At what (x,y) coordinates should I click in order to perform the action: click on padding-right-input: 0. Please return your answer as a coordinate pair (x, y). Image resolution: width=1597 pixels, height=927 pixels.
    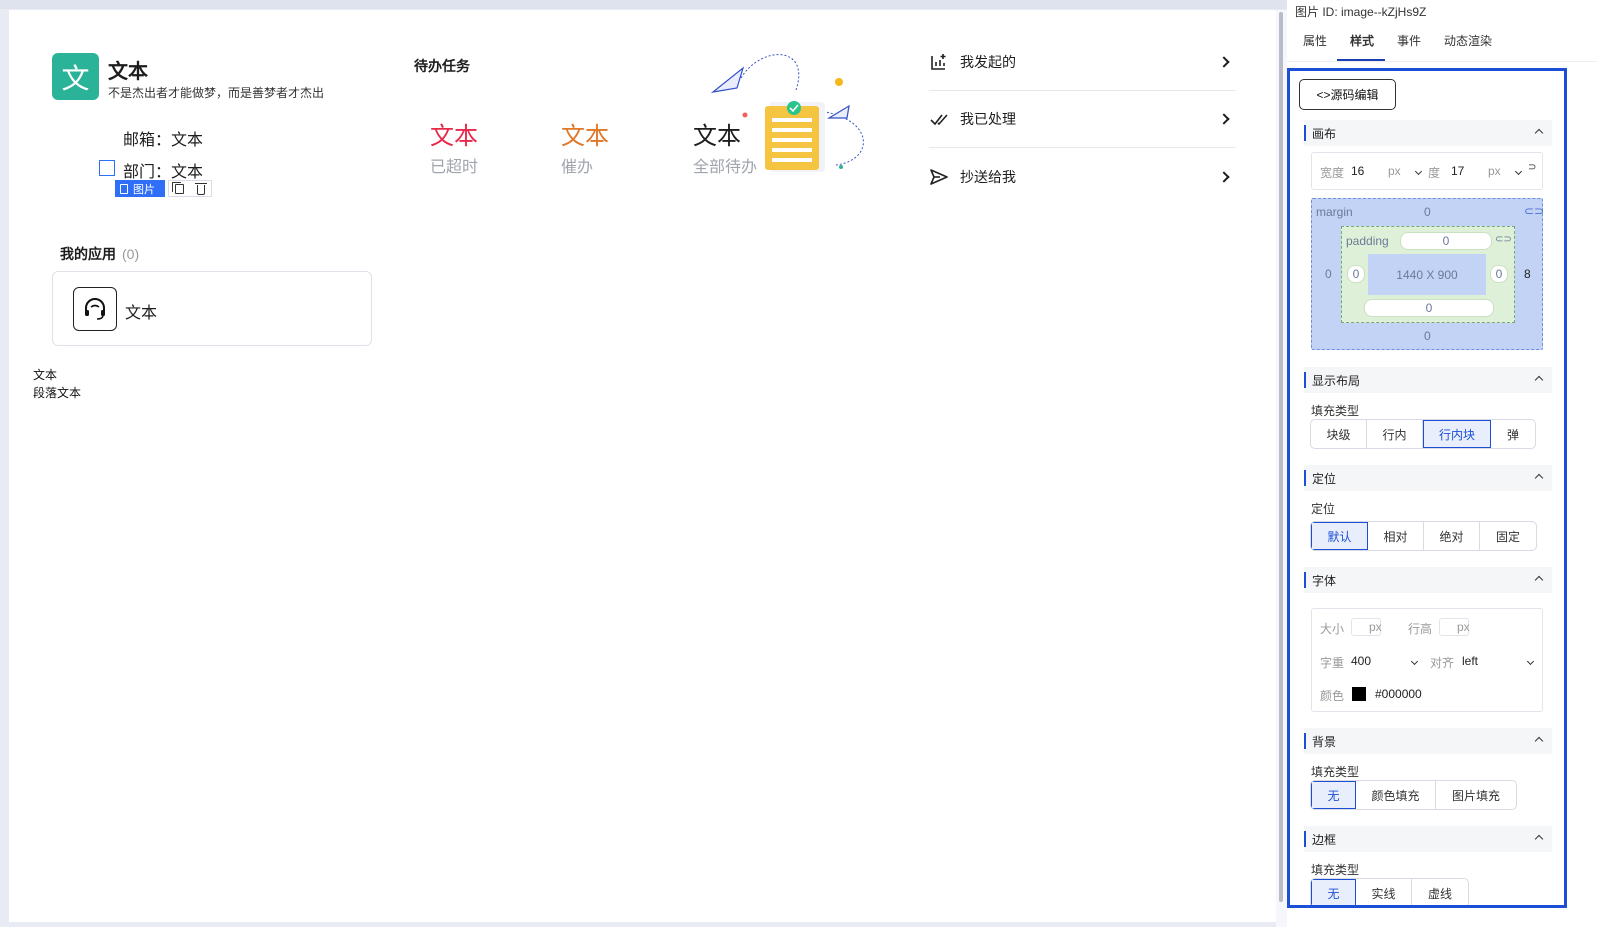
    Looking at the image, I should click on (1499, 274).